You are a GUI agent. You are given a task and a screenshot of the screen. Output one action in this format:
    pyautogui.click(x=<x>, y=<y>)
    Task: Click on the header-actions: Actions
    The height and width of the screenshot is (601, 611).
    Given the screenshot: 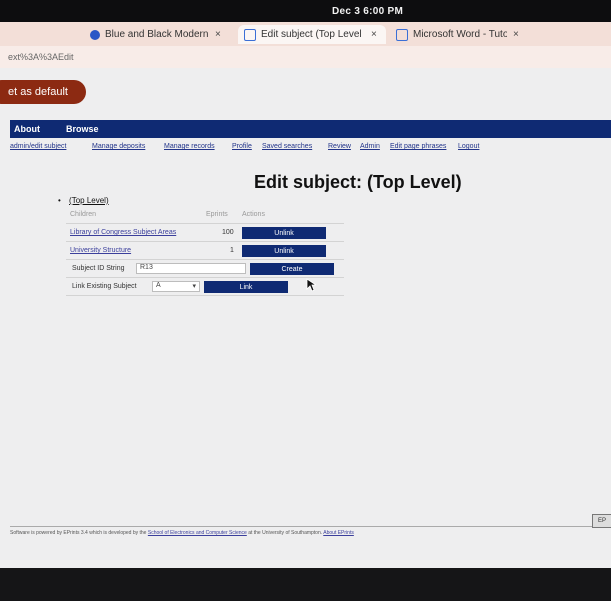 What is the action you would take?
    pyautogui.click(x=253, y=214)
    